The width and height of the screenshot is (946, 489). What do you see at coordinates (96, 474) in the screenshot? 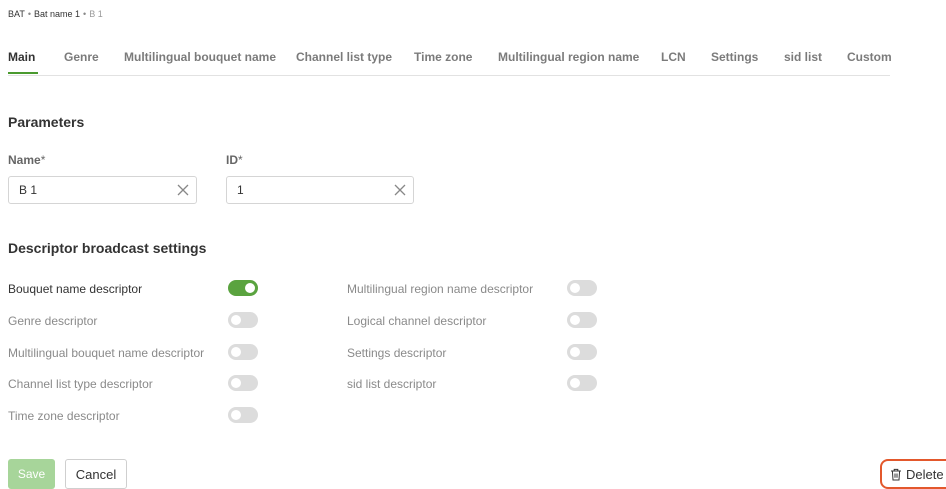
I see `cancel-button: Cancel` at bounding box center [96, 474].